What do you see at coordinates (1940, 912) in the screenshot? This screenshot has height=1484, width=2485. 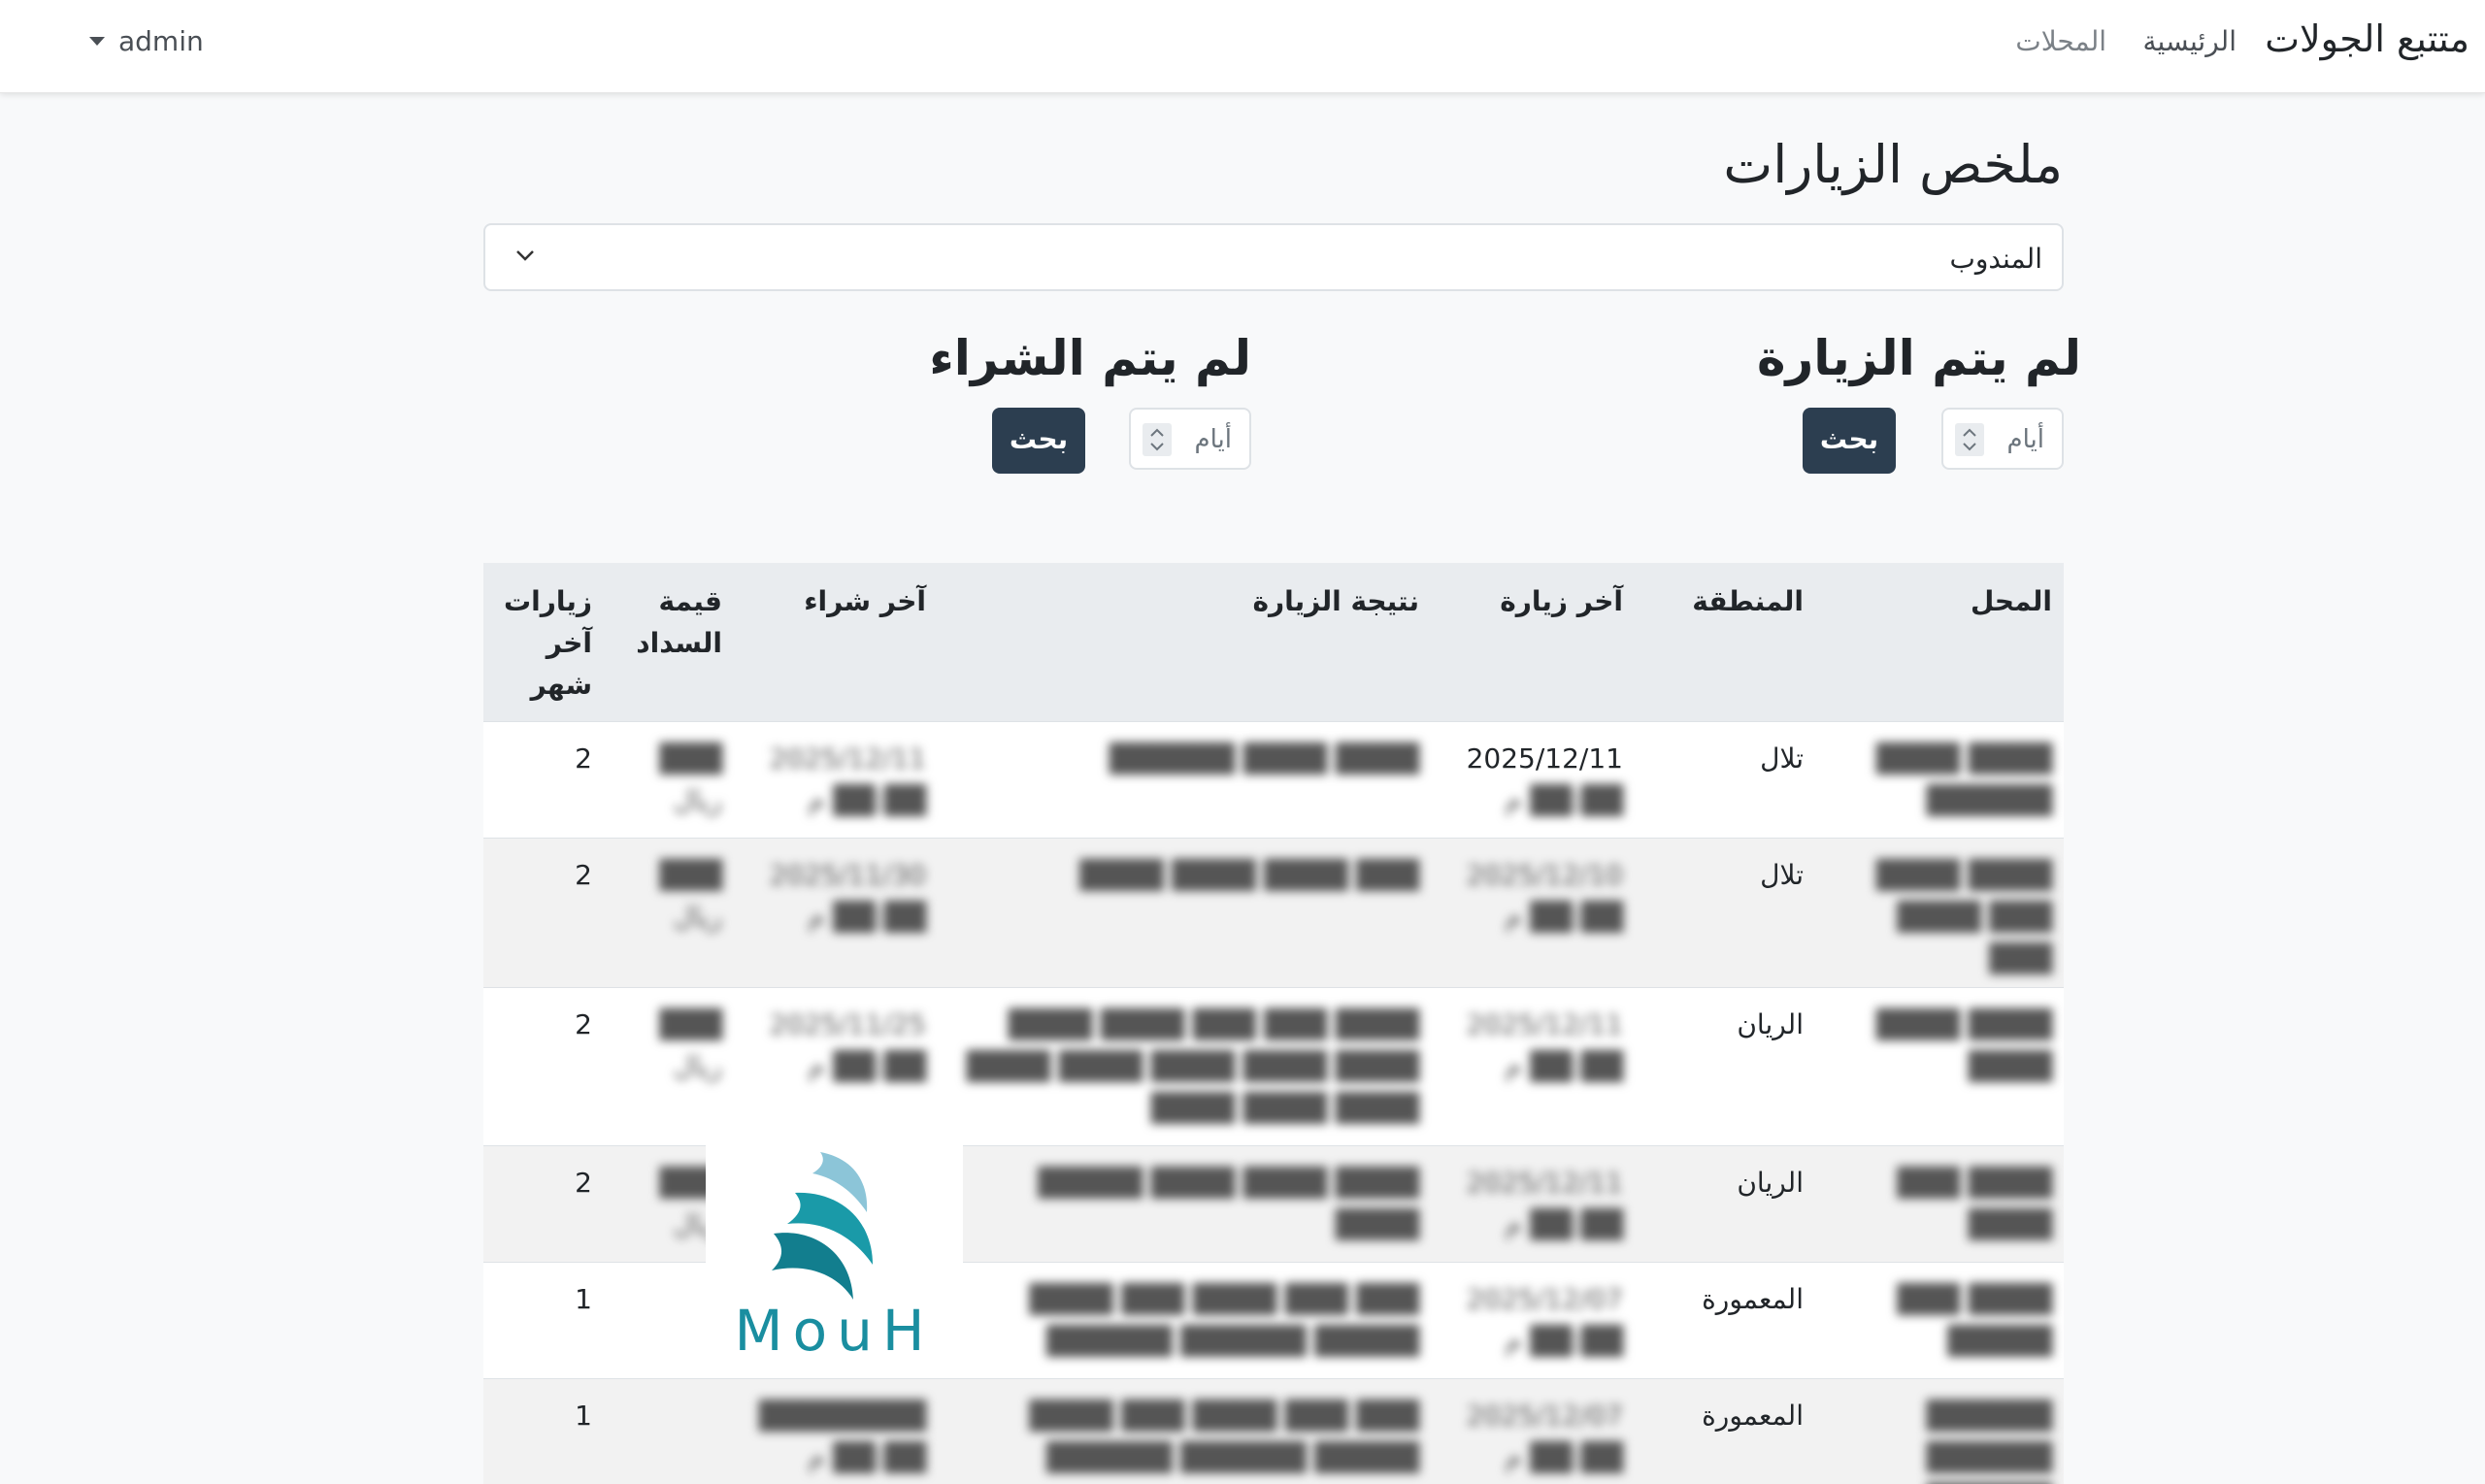 I see `cell-shop: ████ ████ ███ ████ ███` at bounding box center [1940, 912].